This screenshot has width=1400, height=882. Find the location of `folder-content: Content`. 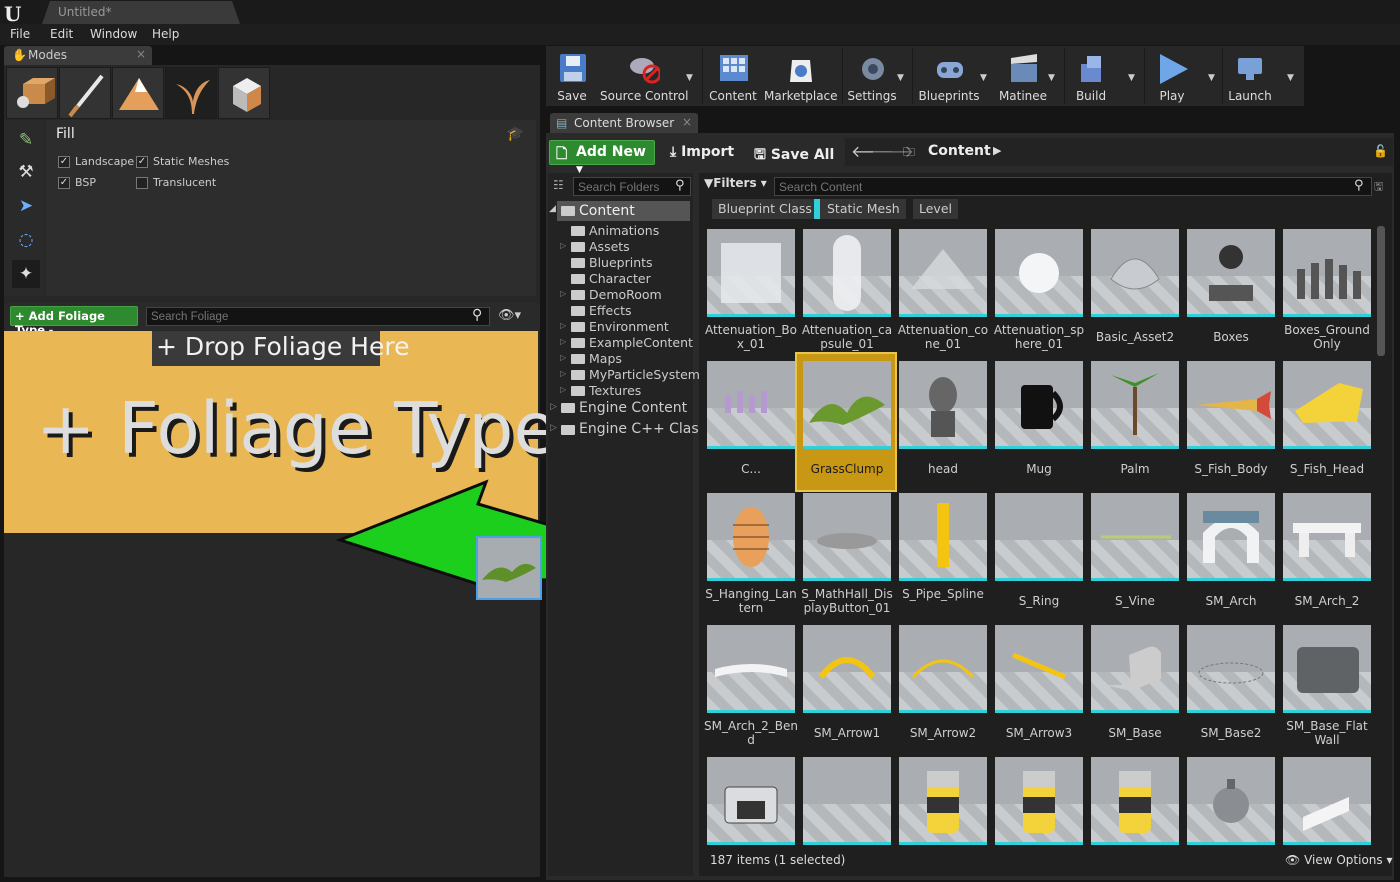

folder-content: Content is located at coordinates (607, 211).